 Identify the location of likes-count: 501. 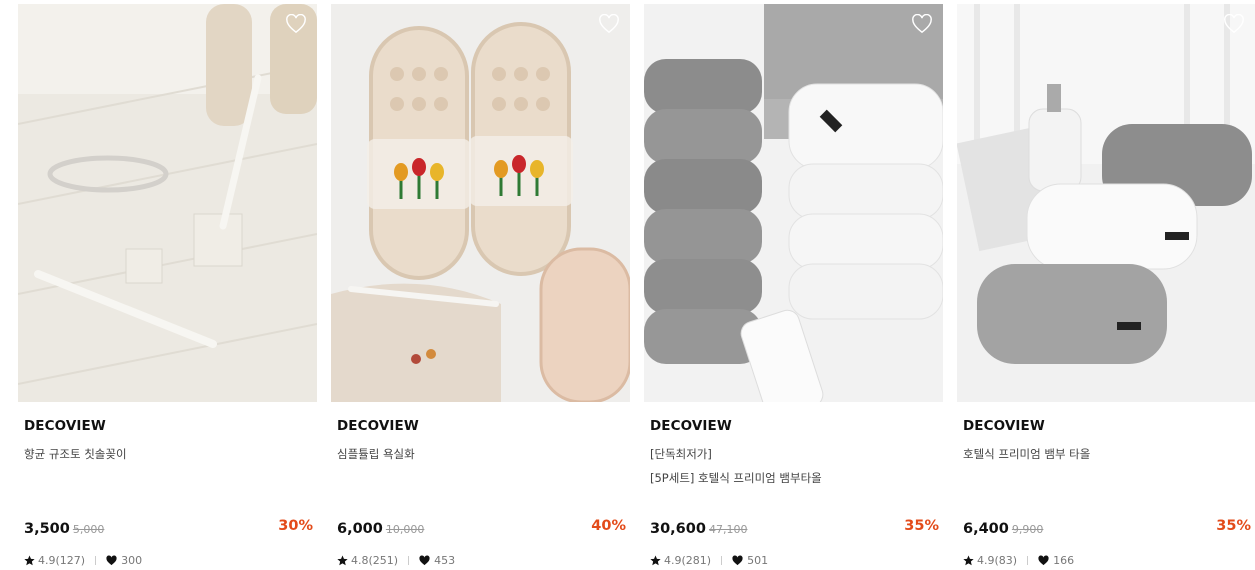
(758, 560).